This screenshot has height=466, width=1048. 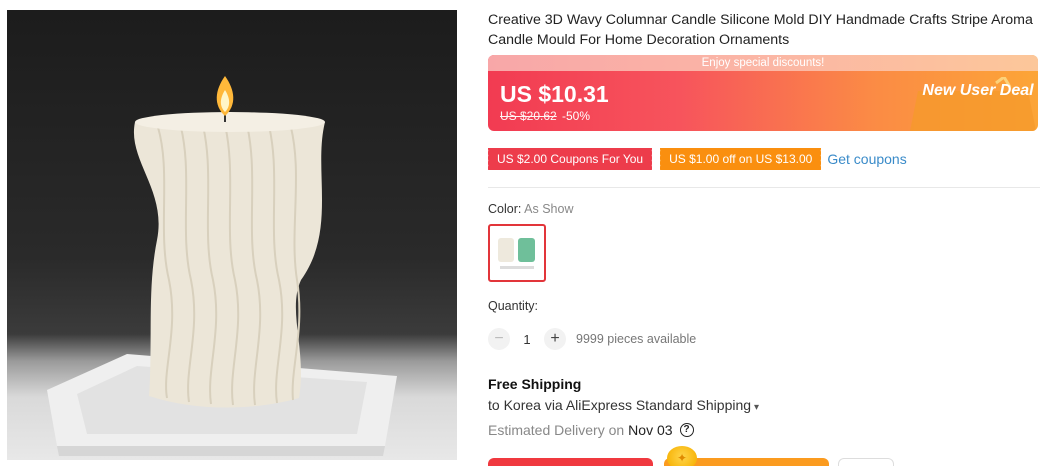 I want to click on new-user-deal-label: New User Deal, so click(x=978, y=90).